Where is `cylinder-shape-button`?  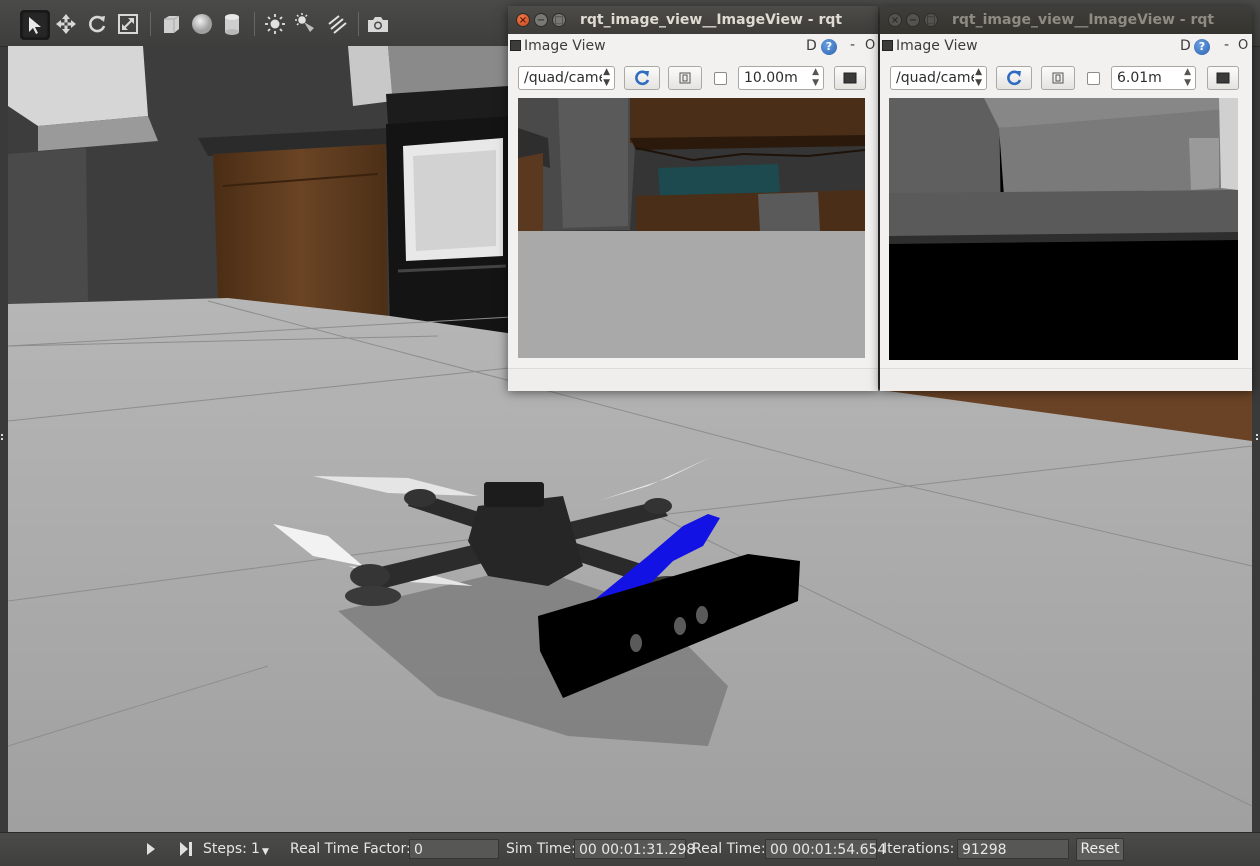 cylinder-shape-button is located at coordinates (232, 24).